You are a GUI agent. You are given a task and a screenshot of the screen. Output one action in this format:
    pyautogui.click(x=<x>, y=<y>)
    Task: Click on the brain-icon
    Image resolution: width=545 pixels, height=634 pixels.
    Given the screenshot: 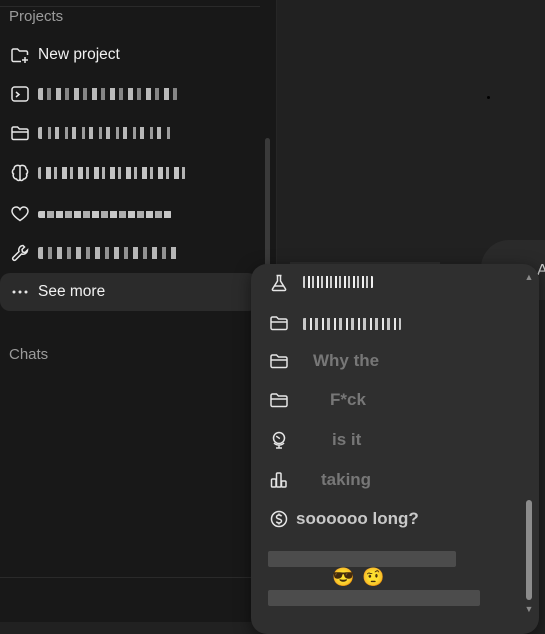 What is the action you would take?
    pyautogui.click(x=20, y=173)
    